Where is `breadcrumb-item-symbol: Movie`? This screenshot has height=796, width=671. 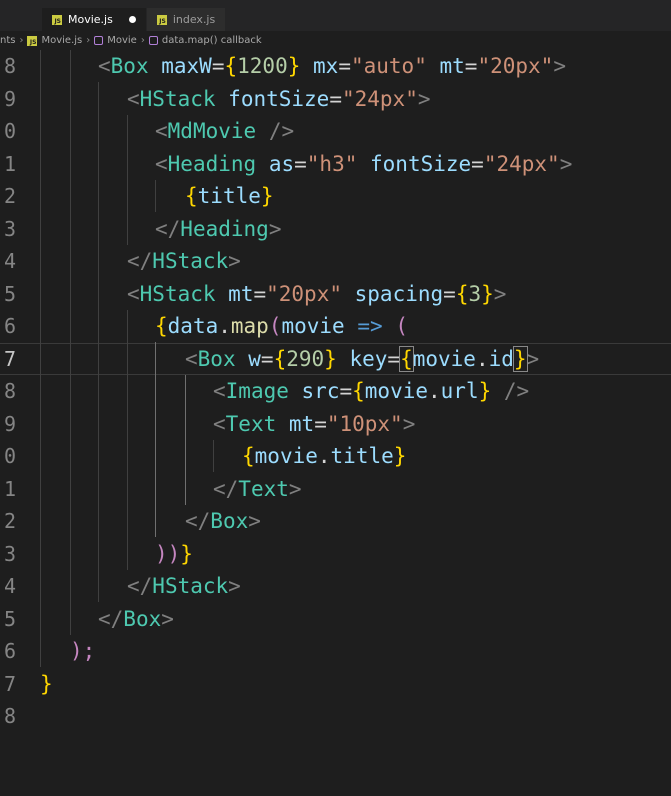 breadcrumb-item-symbol: Movie is located at coordinates (115, 40).